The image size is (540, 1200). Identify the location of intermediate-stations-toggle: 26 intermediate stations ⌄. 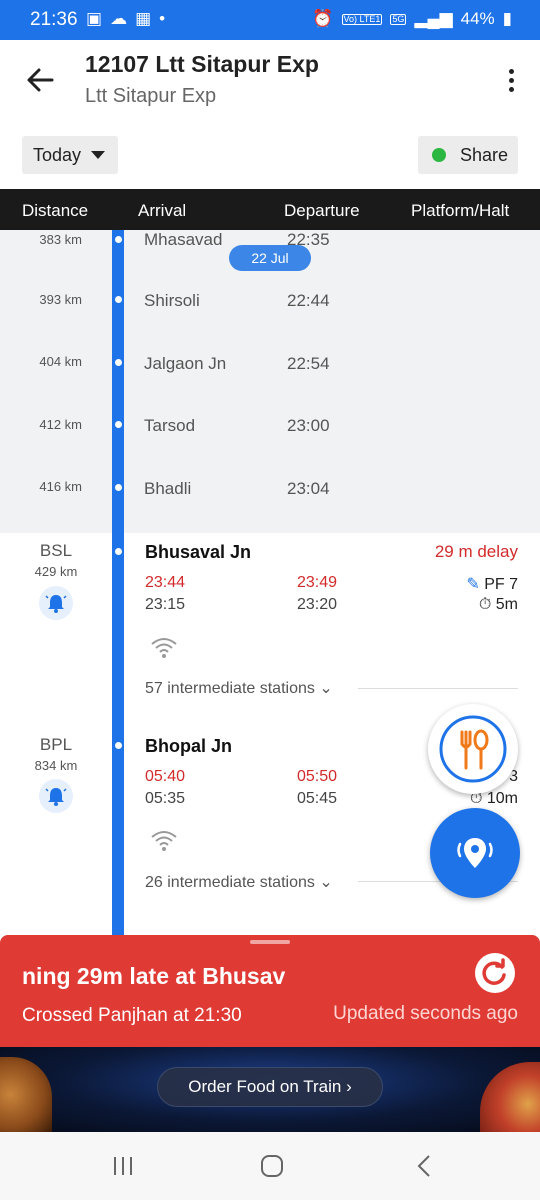
(239, 882).